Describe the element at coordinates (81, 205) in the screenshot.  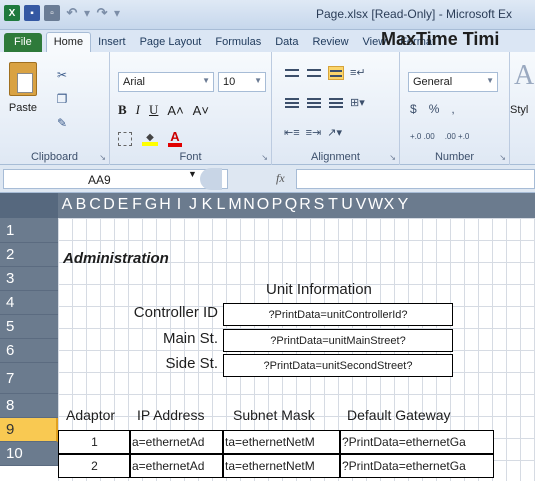
I see `column-header: B` at that location.